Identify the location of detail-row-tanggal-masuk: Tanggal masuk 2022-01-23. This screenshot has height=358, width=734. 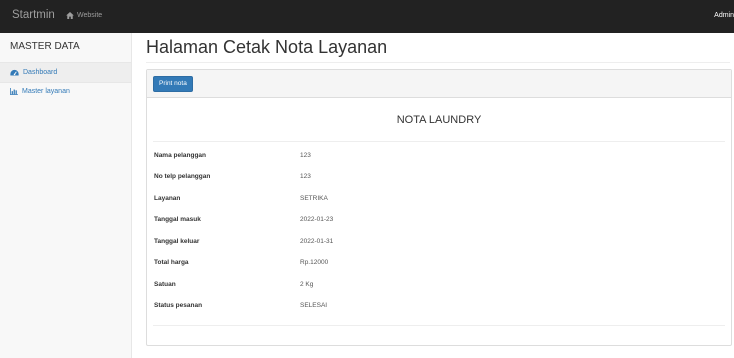
(439, 223).